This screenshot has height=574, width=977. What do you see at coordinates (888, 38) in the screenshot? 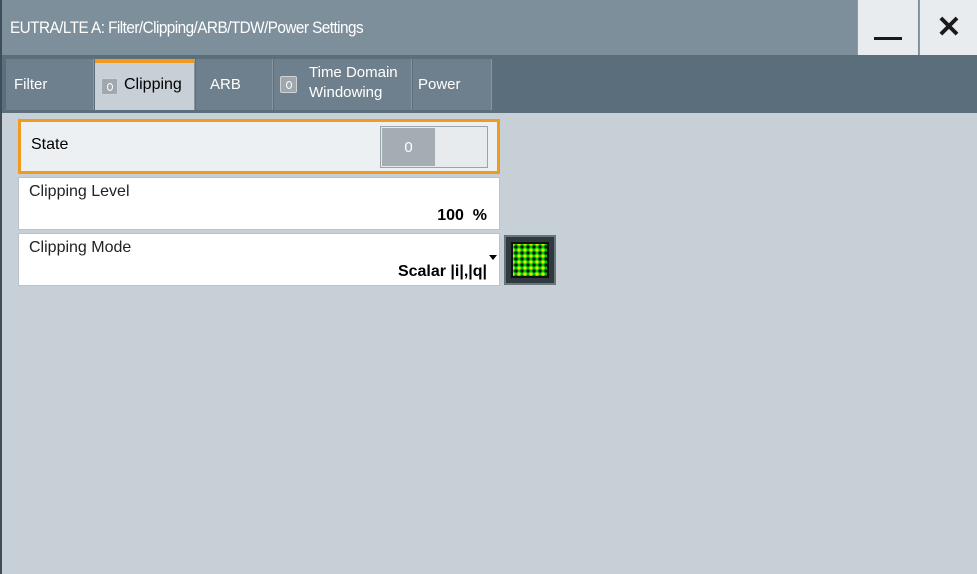
I see `minimize-icon` at bounding box center [888, 38].